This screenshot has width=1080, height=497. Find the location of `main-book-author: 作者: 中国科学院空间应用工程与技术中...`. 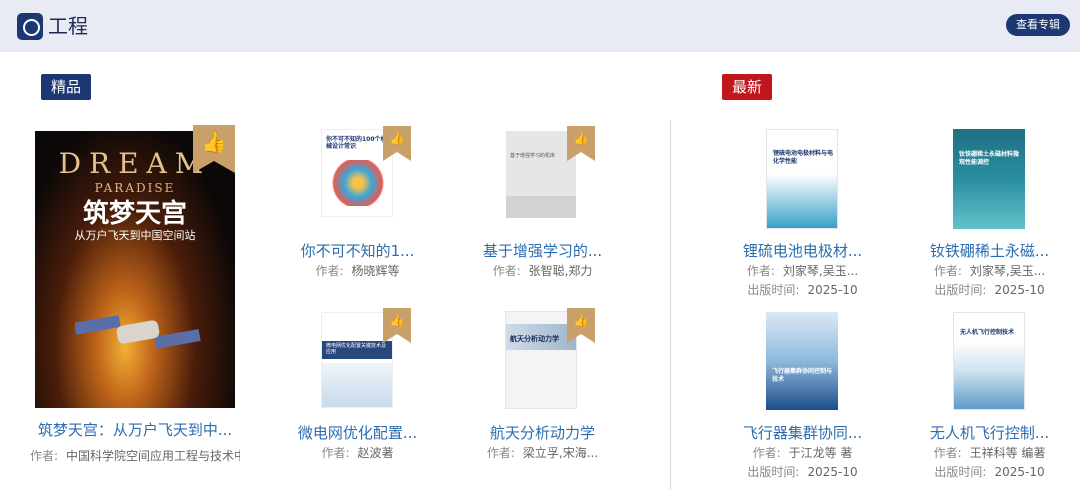

main-book-author: 作者: 中国科学院空间应用工程与技术中... is located at coordinates (135, 456).